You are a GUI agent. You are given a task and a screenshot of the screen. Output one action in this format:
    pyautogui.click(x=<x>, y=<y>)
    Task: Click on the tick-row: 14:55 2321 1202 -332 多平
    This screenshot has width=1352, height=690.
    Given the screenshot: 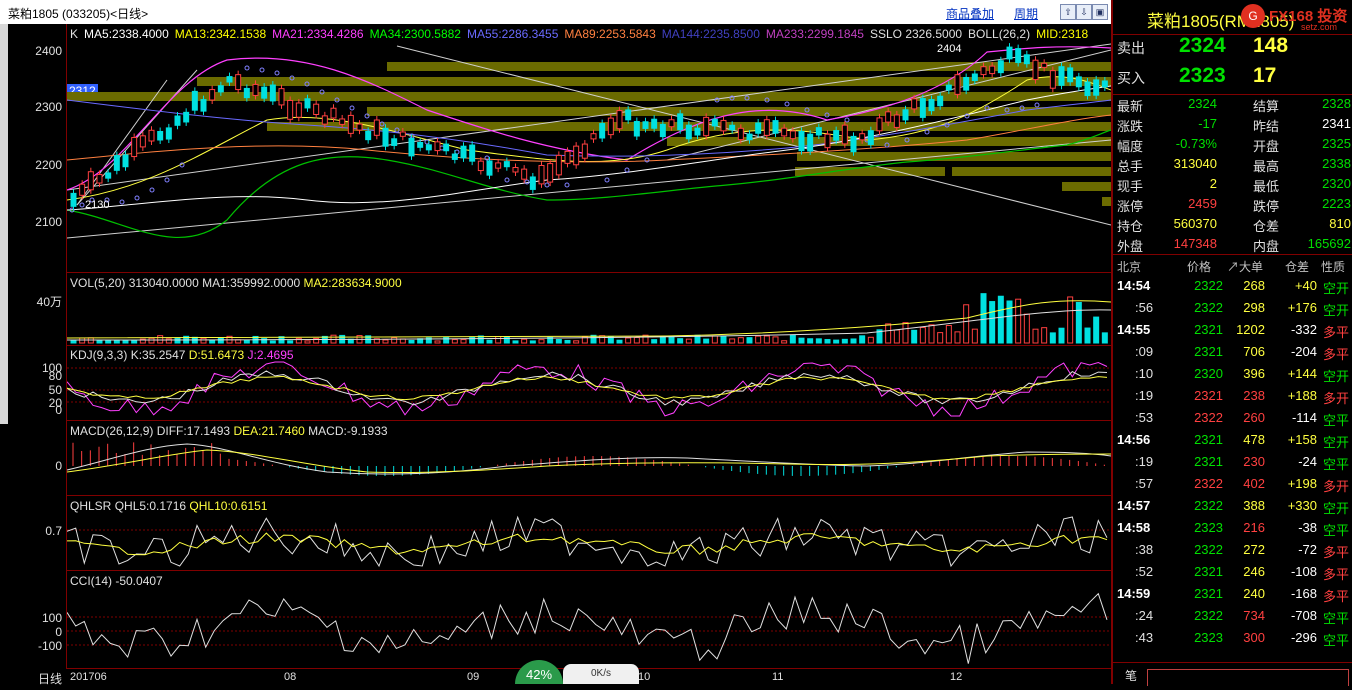 What is the action you would take?
    pyautogui.click(x=1234, y=331)
    